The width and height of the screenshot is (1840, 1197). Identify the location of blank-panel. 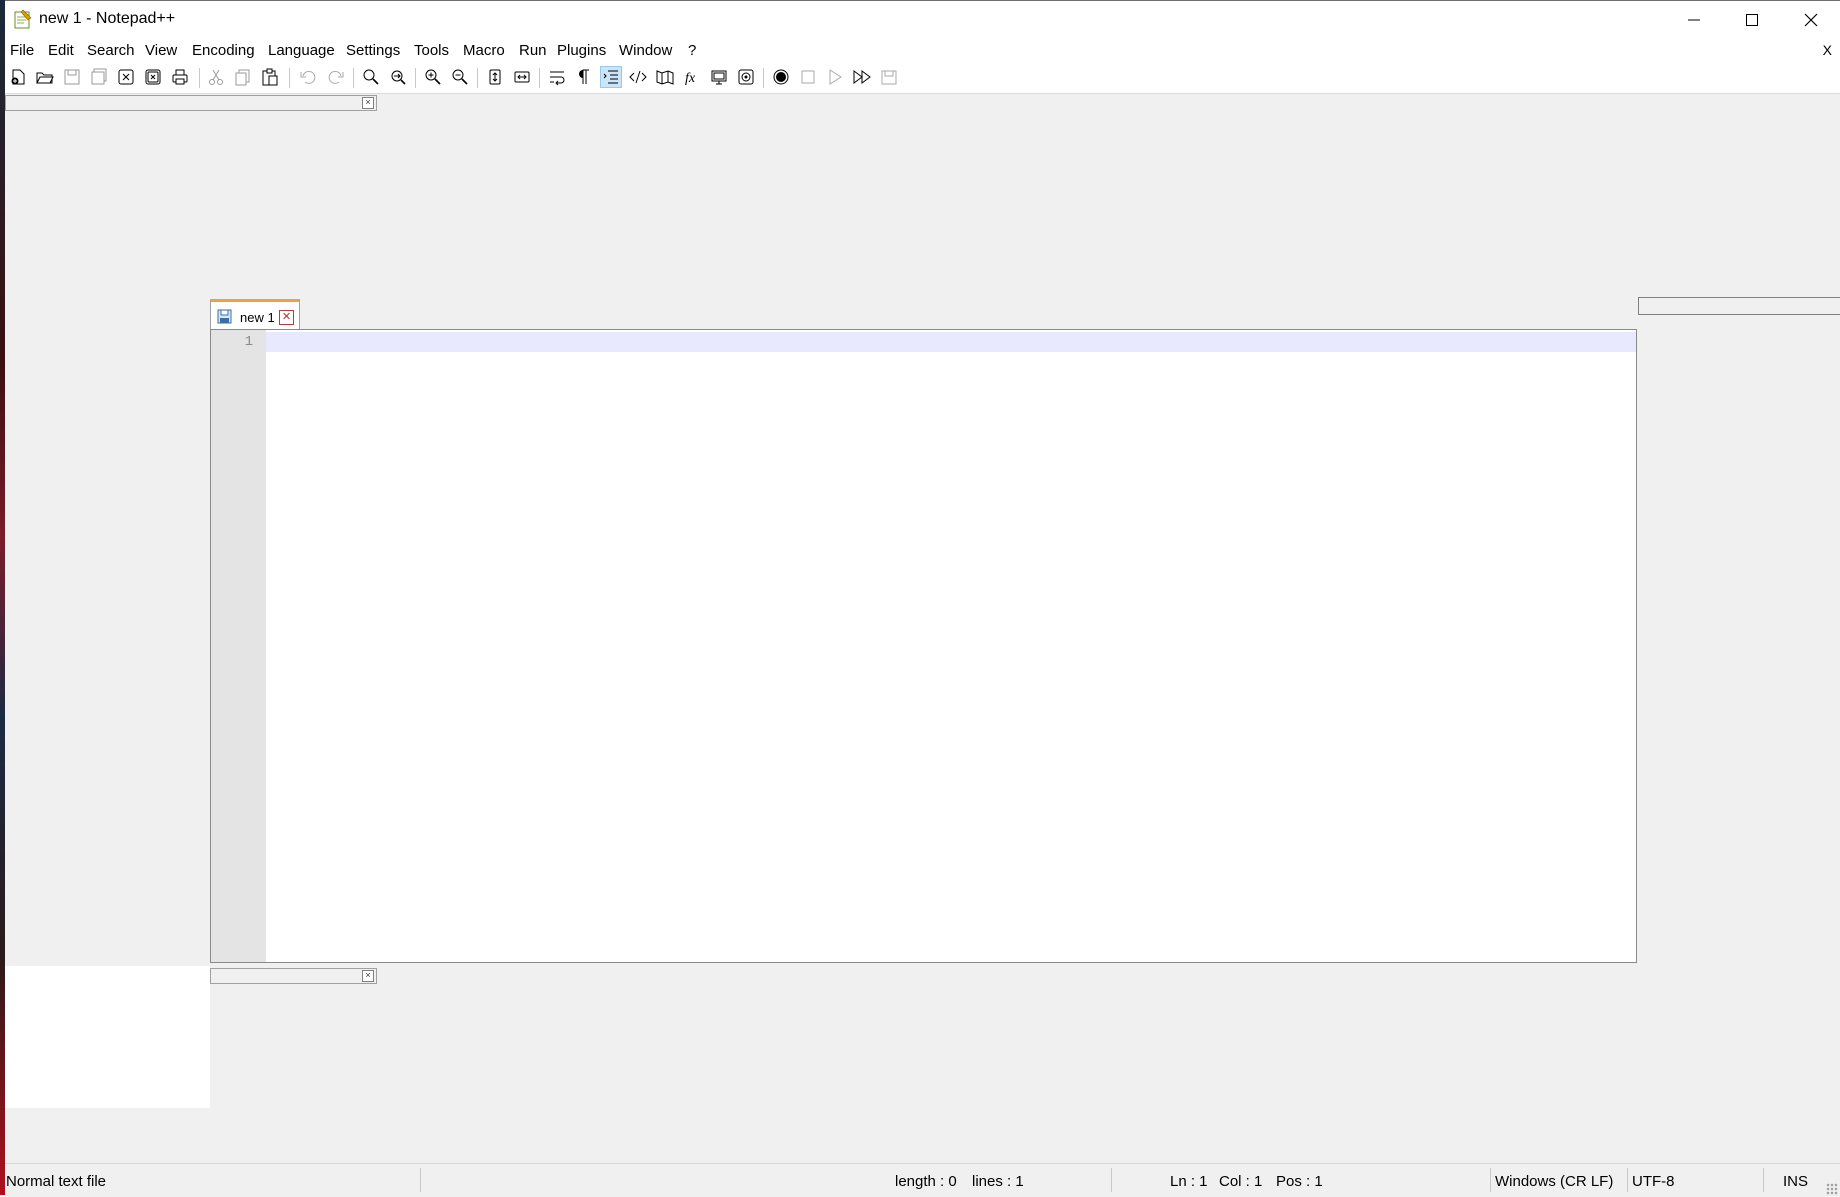
(107, 1037).